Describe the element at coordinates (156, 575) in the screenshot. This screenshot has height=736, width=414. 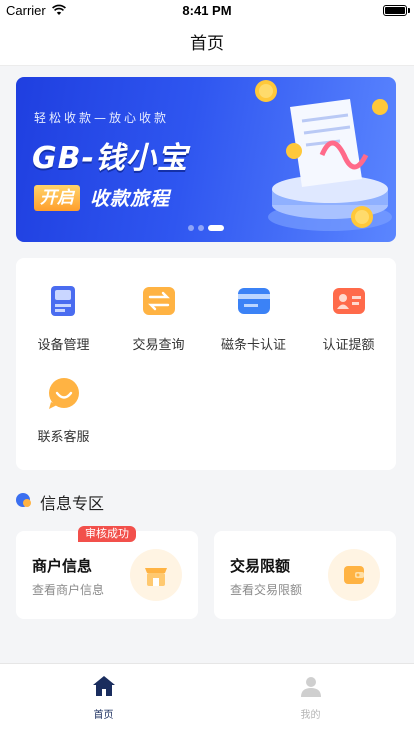
I see `store-icon` at that location.